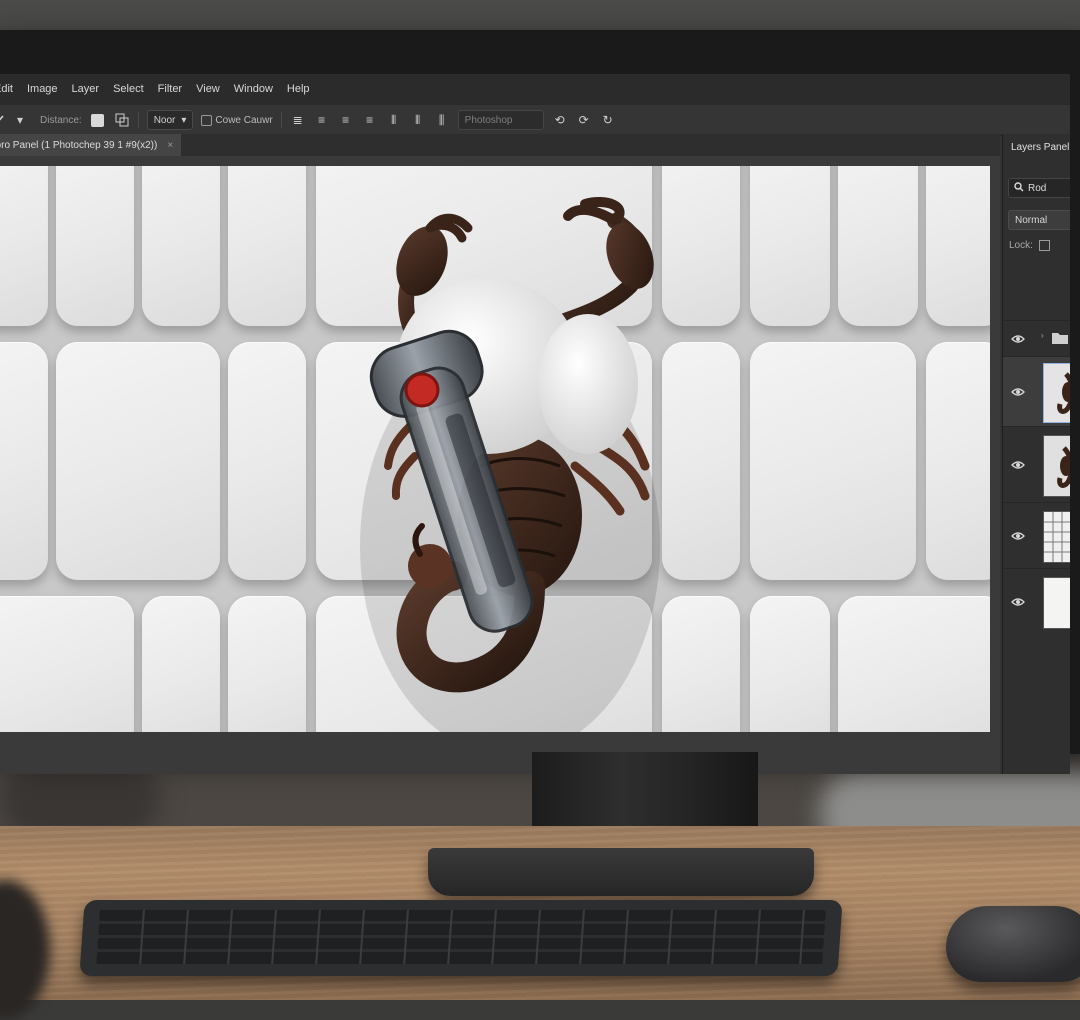 The image size is (1080, 1020). What do you see at coordinates (510, 464) in the screenshot?
I see `scorpion-earbud-artwork` at bounding box center [510, 464].